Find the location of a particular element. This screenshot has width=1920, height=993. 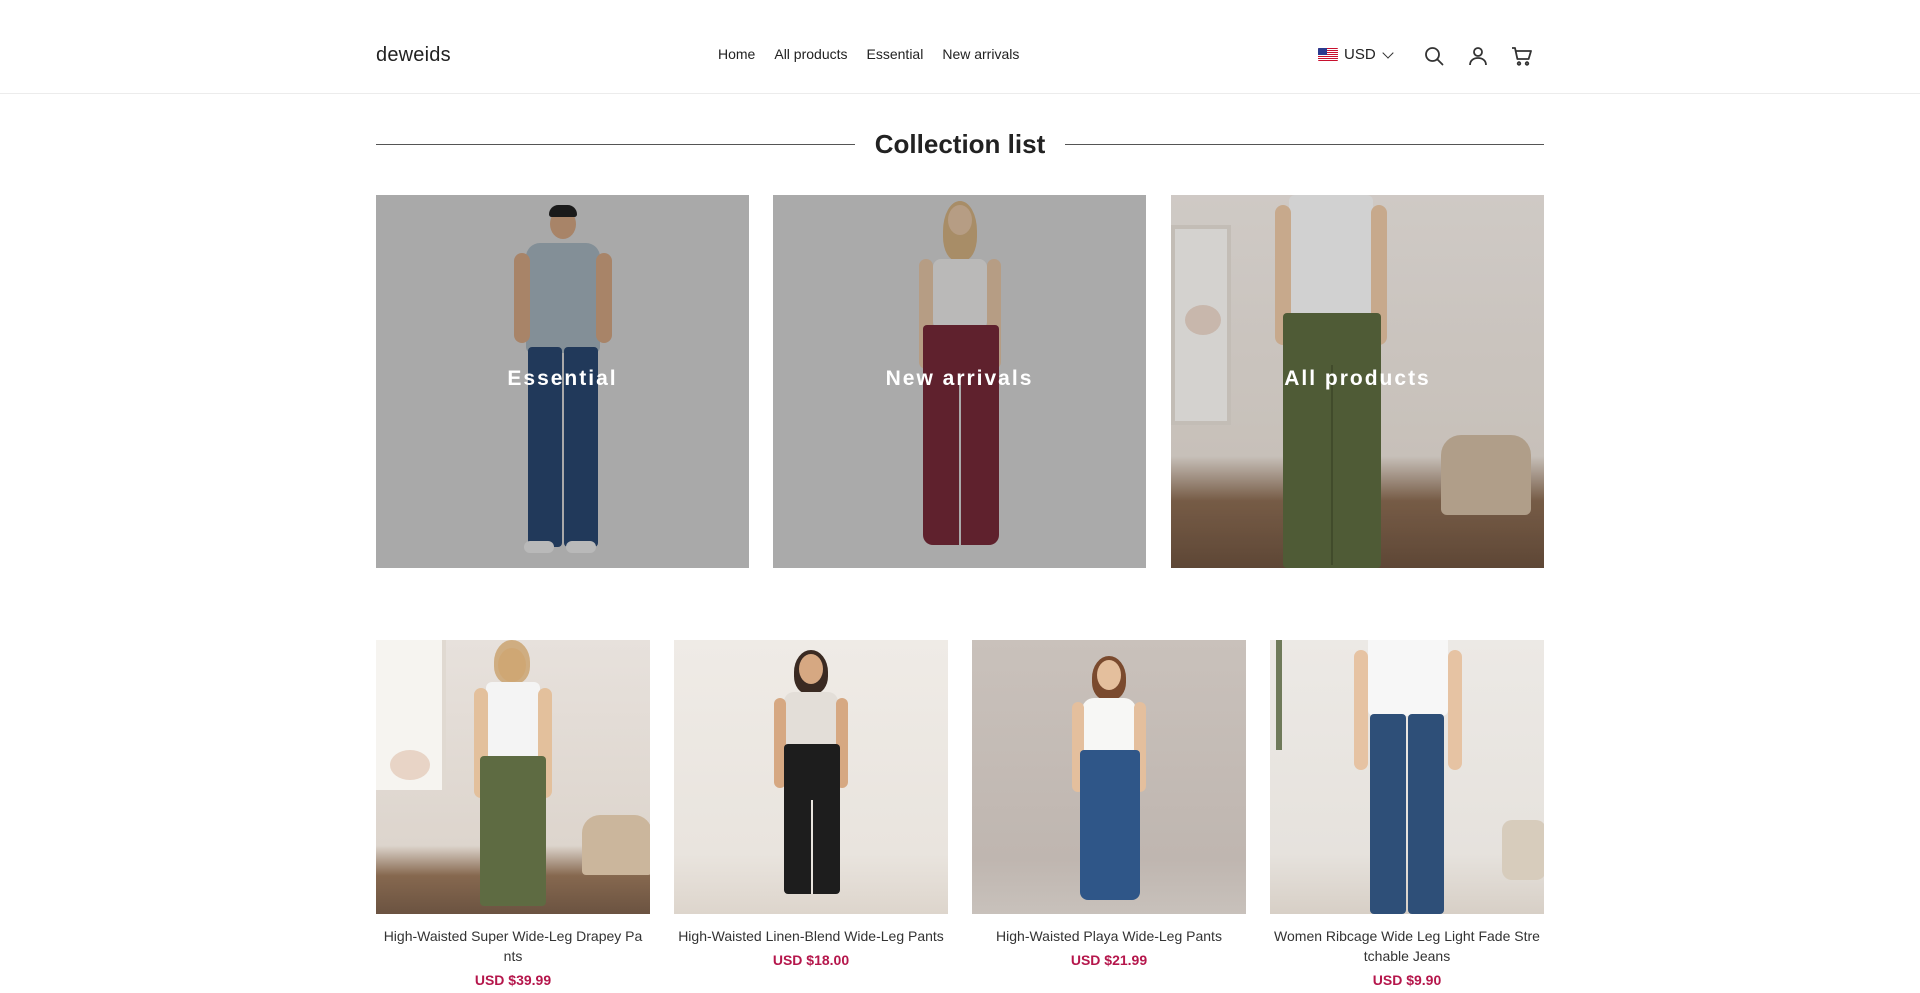

currency-selector: USD is located at coordinates (1356, 54).